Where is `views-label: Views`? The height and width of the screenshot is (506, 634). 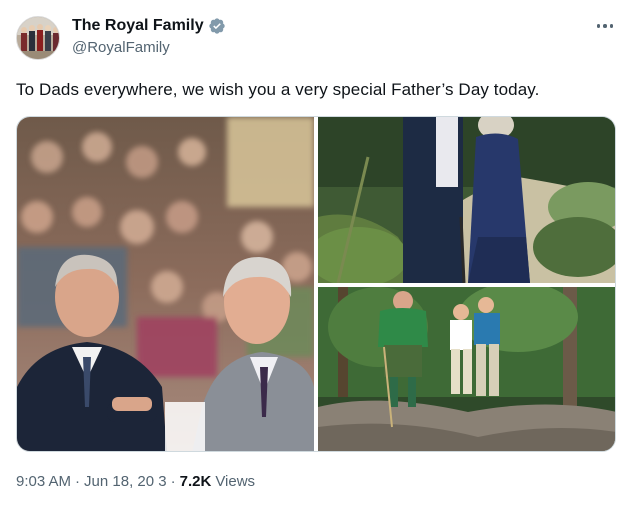
views-label: Views is located at coordinates (235, 481).